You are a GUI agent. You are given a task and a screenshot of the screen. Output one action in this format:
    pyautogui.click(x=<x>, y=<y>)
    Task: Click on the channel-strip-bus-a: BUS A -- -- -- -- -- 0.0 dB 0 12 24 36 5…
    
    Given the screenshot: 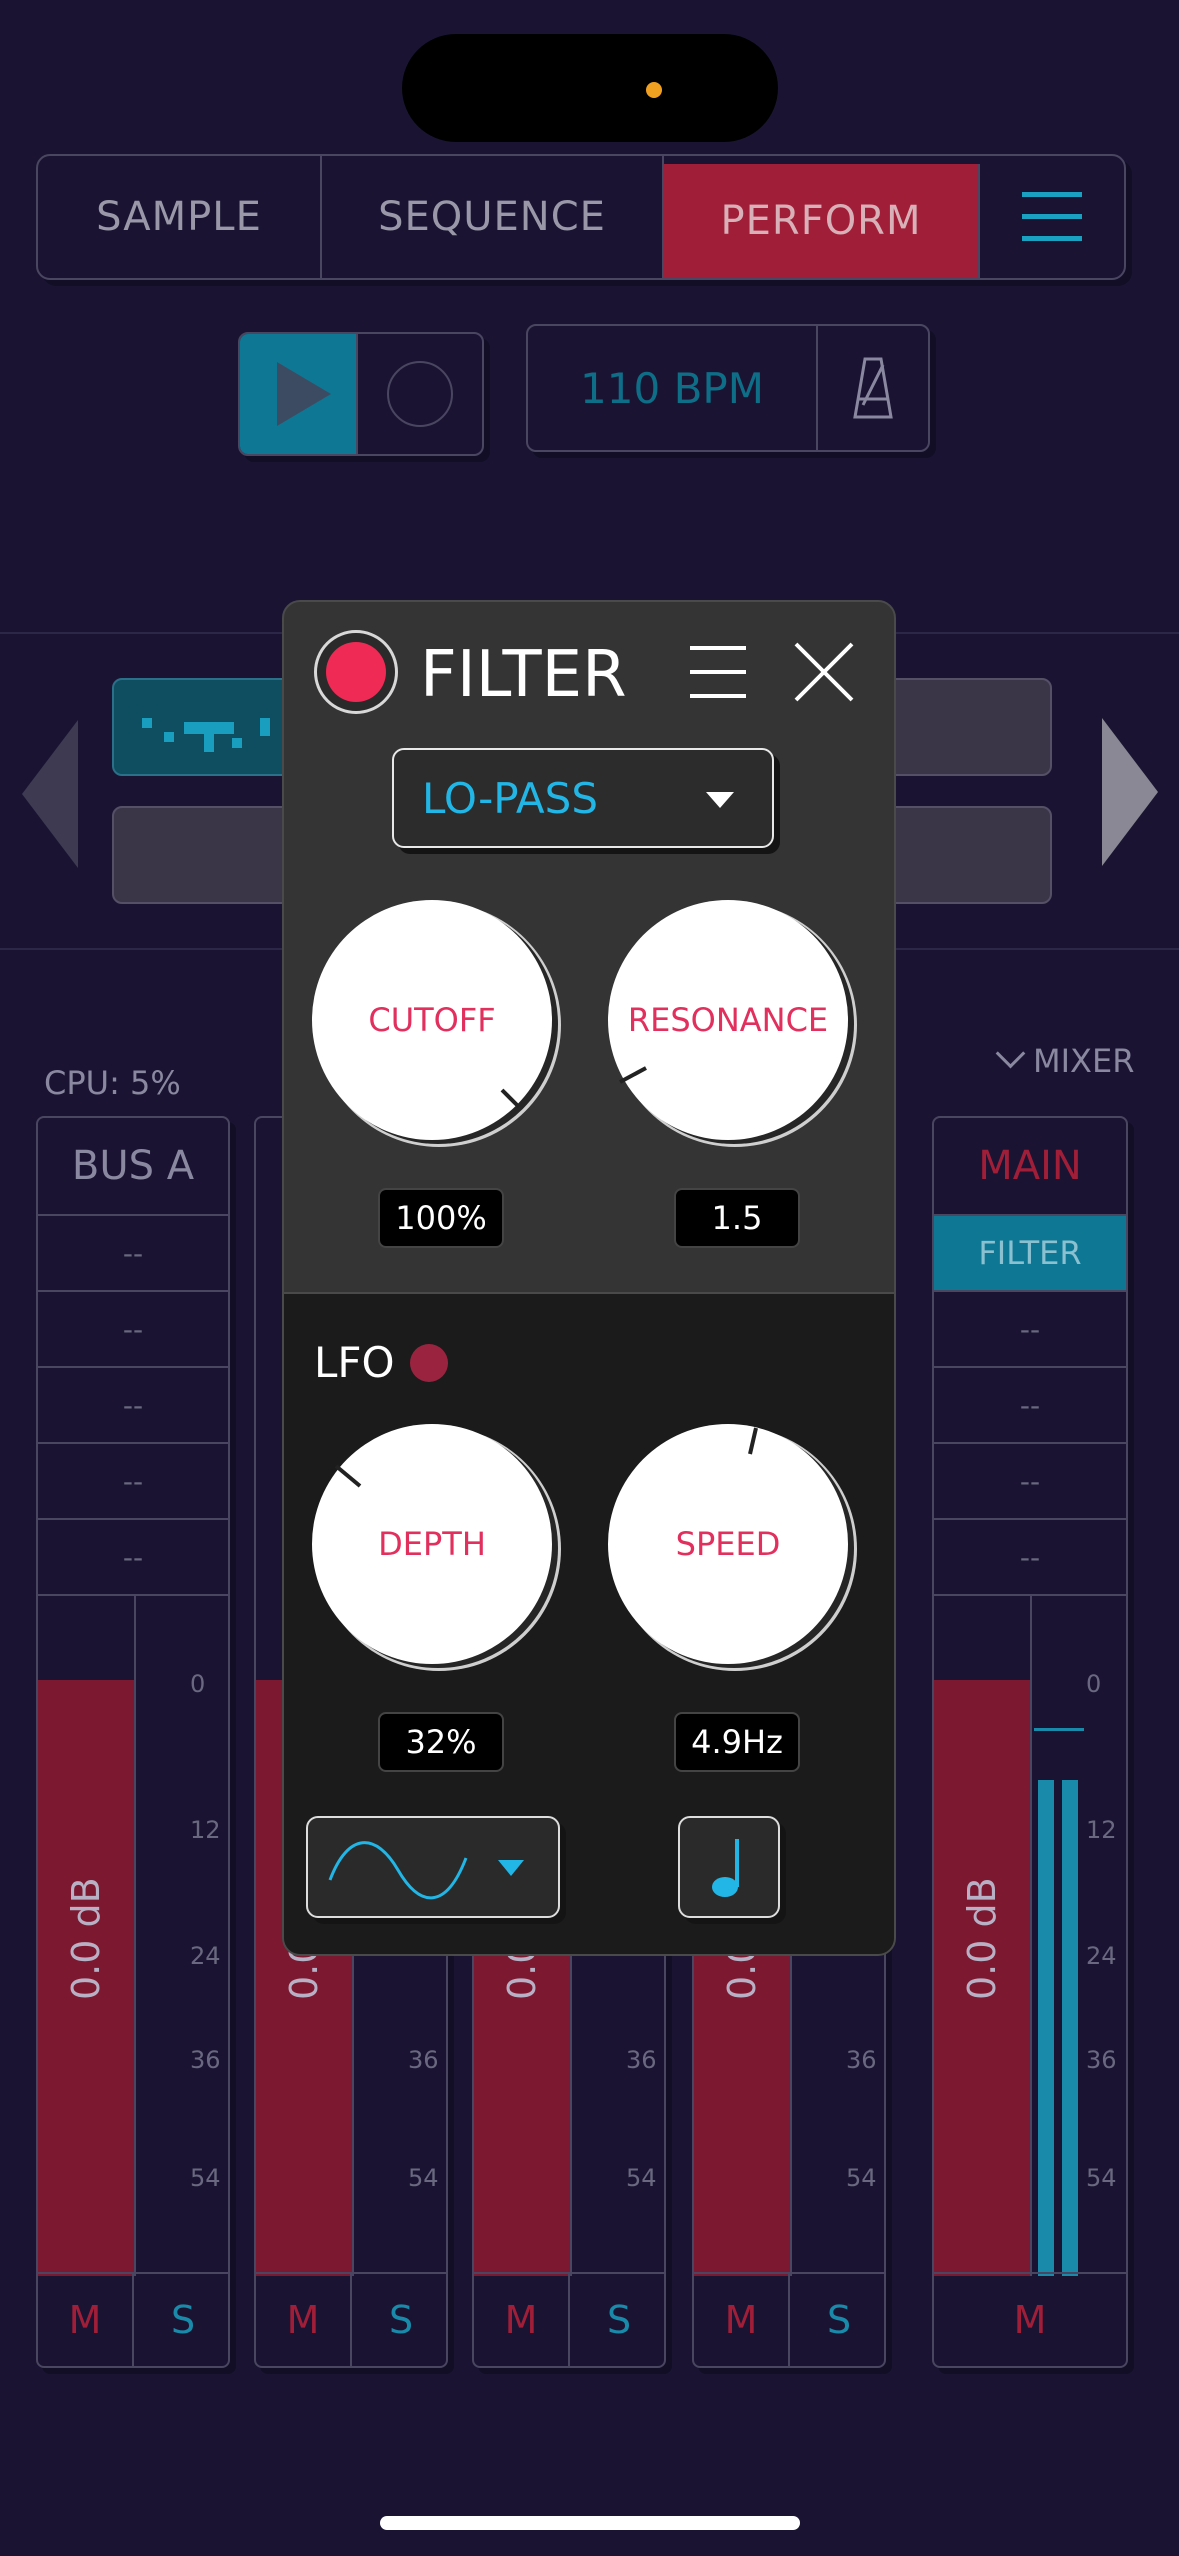 What is the action you would take?
    pyautogui.click(x=133, y=1742)
    